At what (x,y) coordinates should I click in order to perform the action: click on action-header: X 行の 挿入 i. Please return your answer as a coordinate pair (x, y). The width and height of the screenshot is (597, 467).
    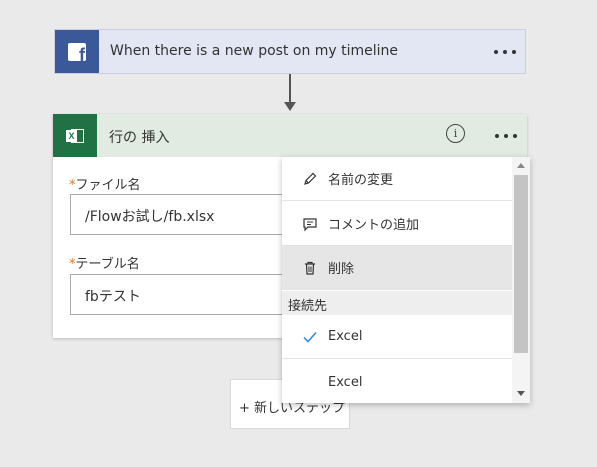
    Looking at the image, I should click on (290, 135).